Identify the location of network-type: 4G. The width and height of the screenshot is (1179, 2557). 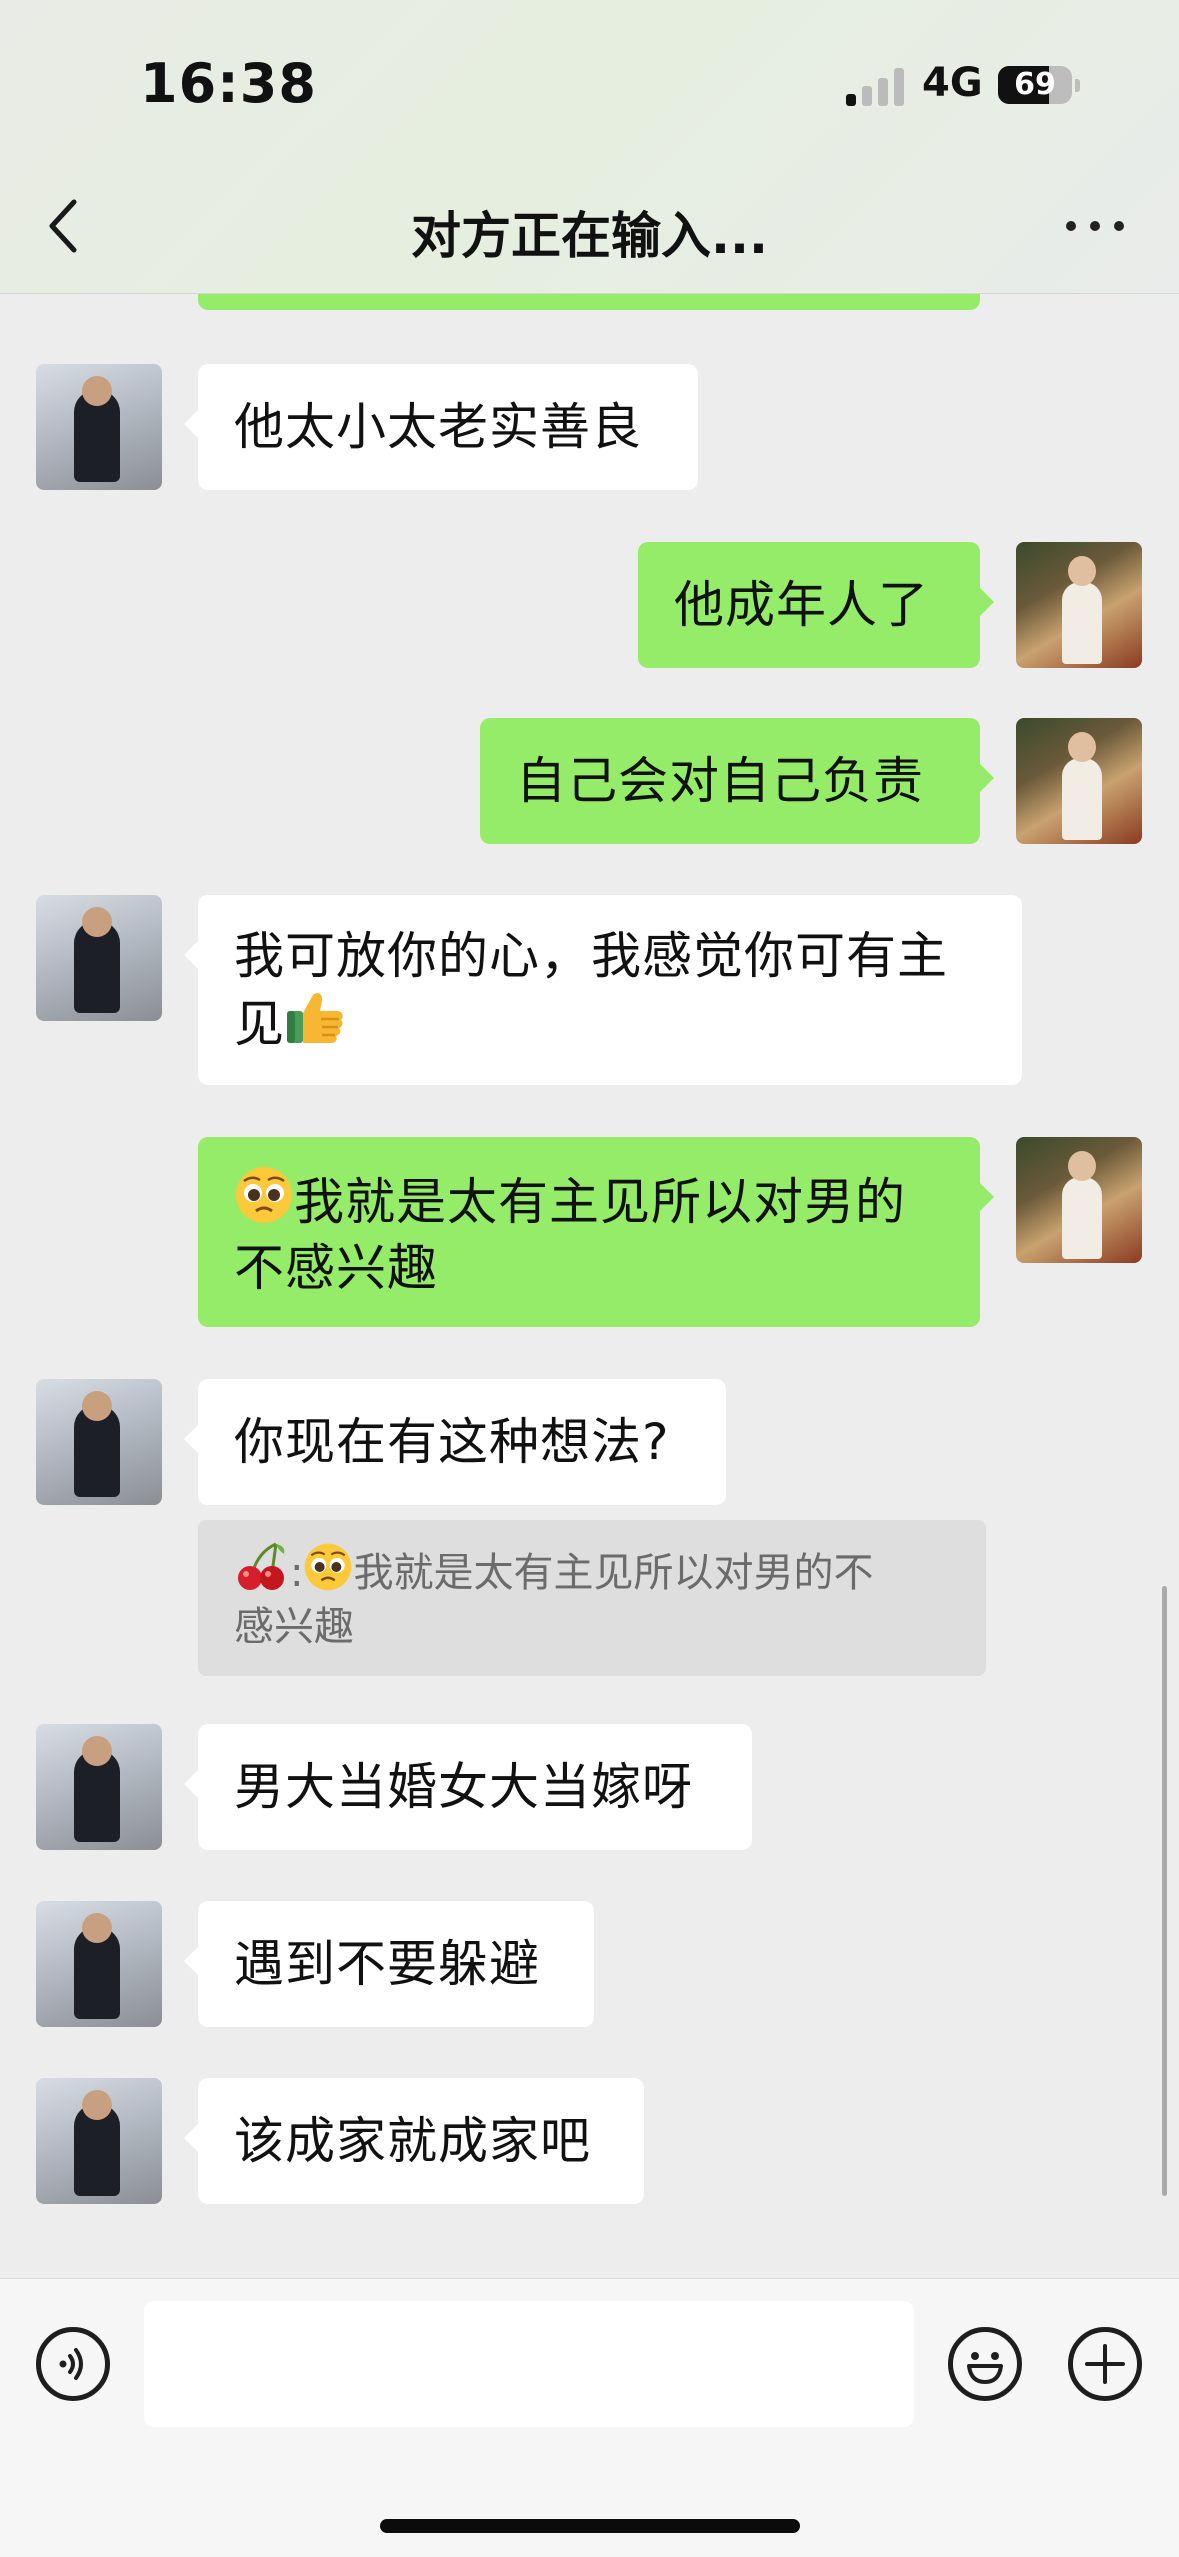
(952, 83).